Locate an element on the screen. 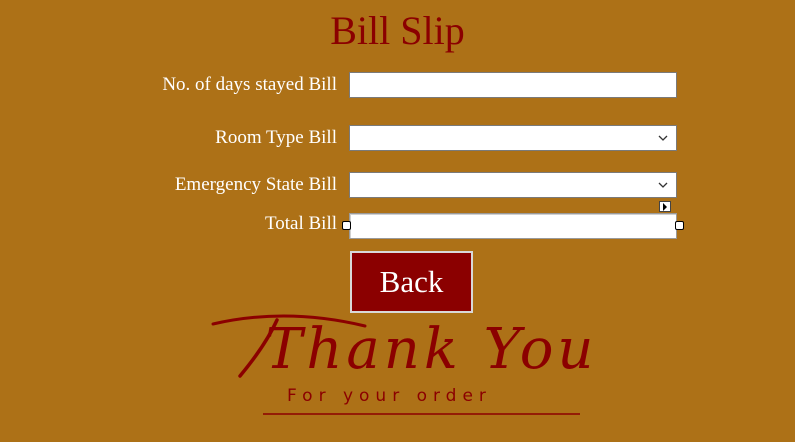 Image resolution: width=795 pixels, height=442 pixels. total-bill-field is located at coordinates (513, 226).